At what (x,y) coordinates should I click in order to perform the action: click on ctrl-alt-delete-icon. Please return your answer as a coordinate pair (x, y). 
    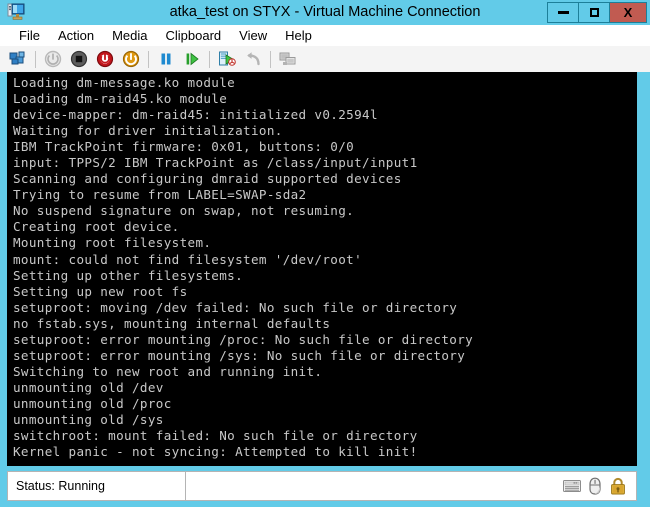
    Looking at the image, I should click on (18, 59).